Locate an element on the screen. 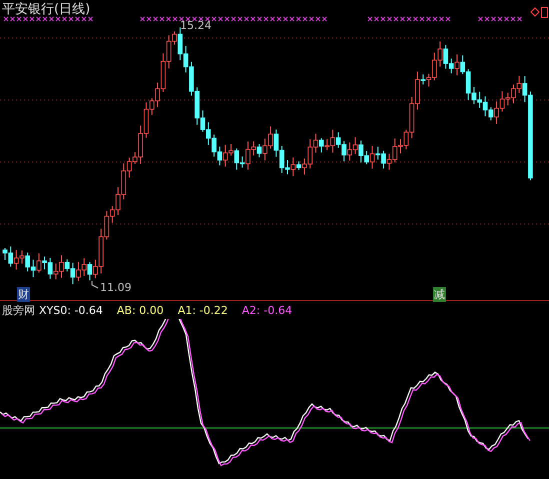 The height and width of the screenshot is (479, 549). diamond-icon is located at coordinates (535, 12).